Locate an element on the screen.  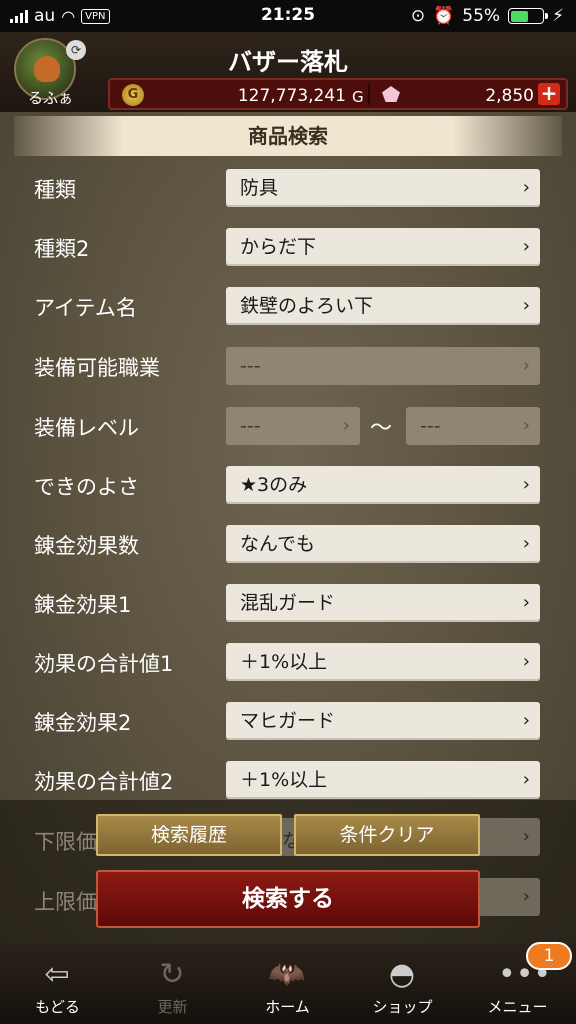
form-row-alchemy1: 錬金効果1 混乱ガード › is located at coordinates (288, 606).